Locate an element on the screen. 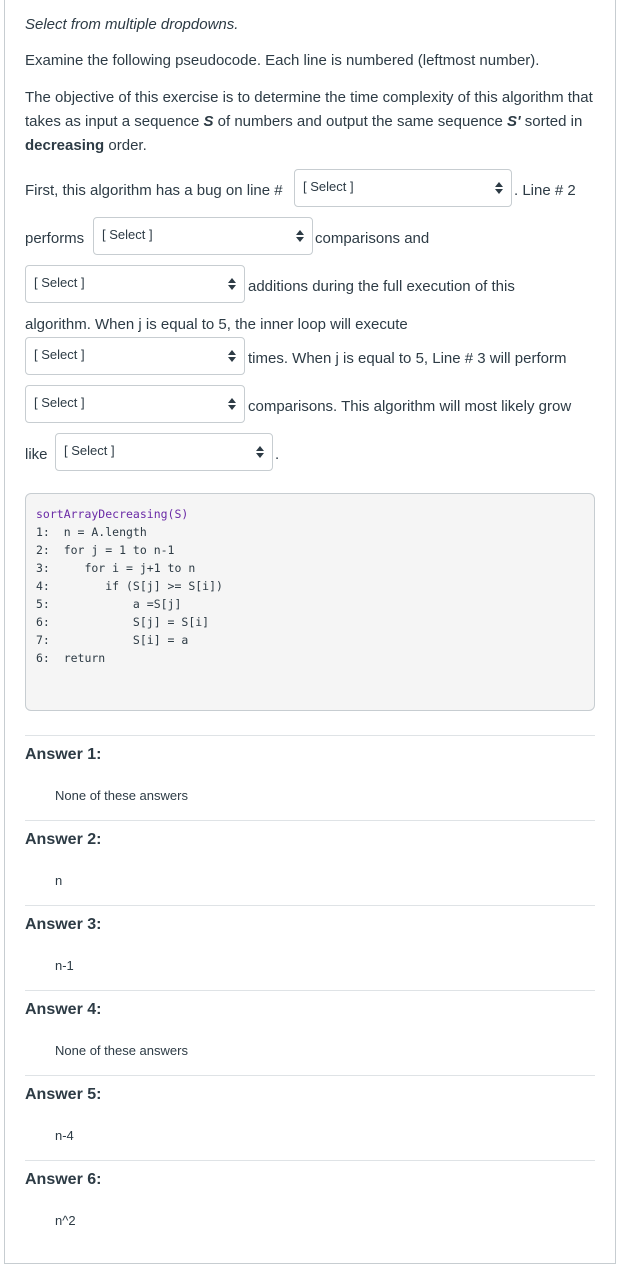 The width and height of the screenshot is (618, 1266). answer-title: Answer 4: is located at coordinates (63, 1009).